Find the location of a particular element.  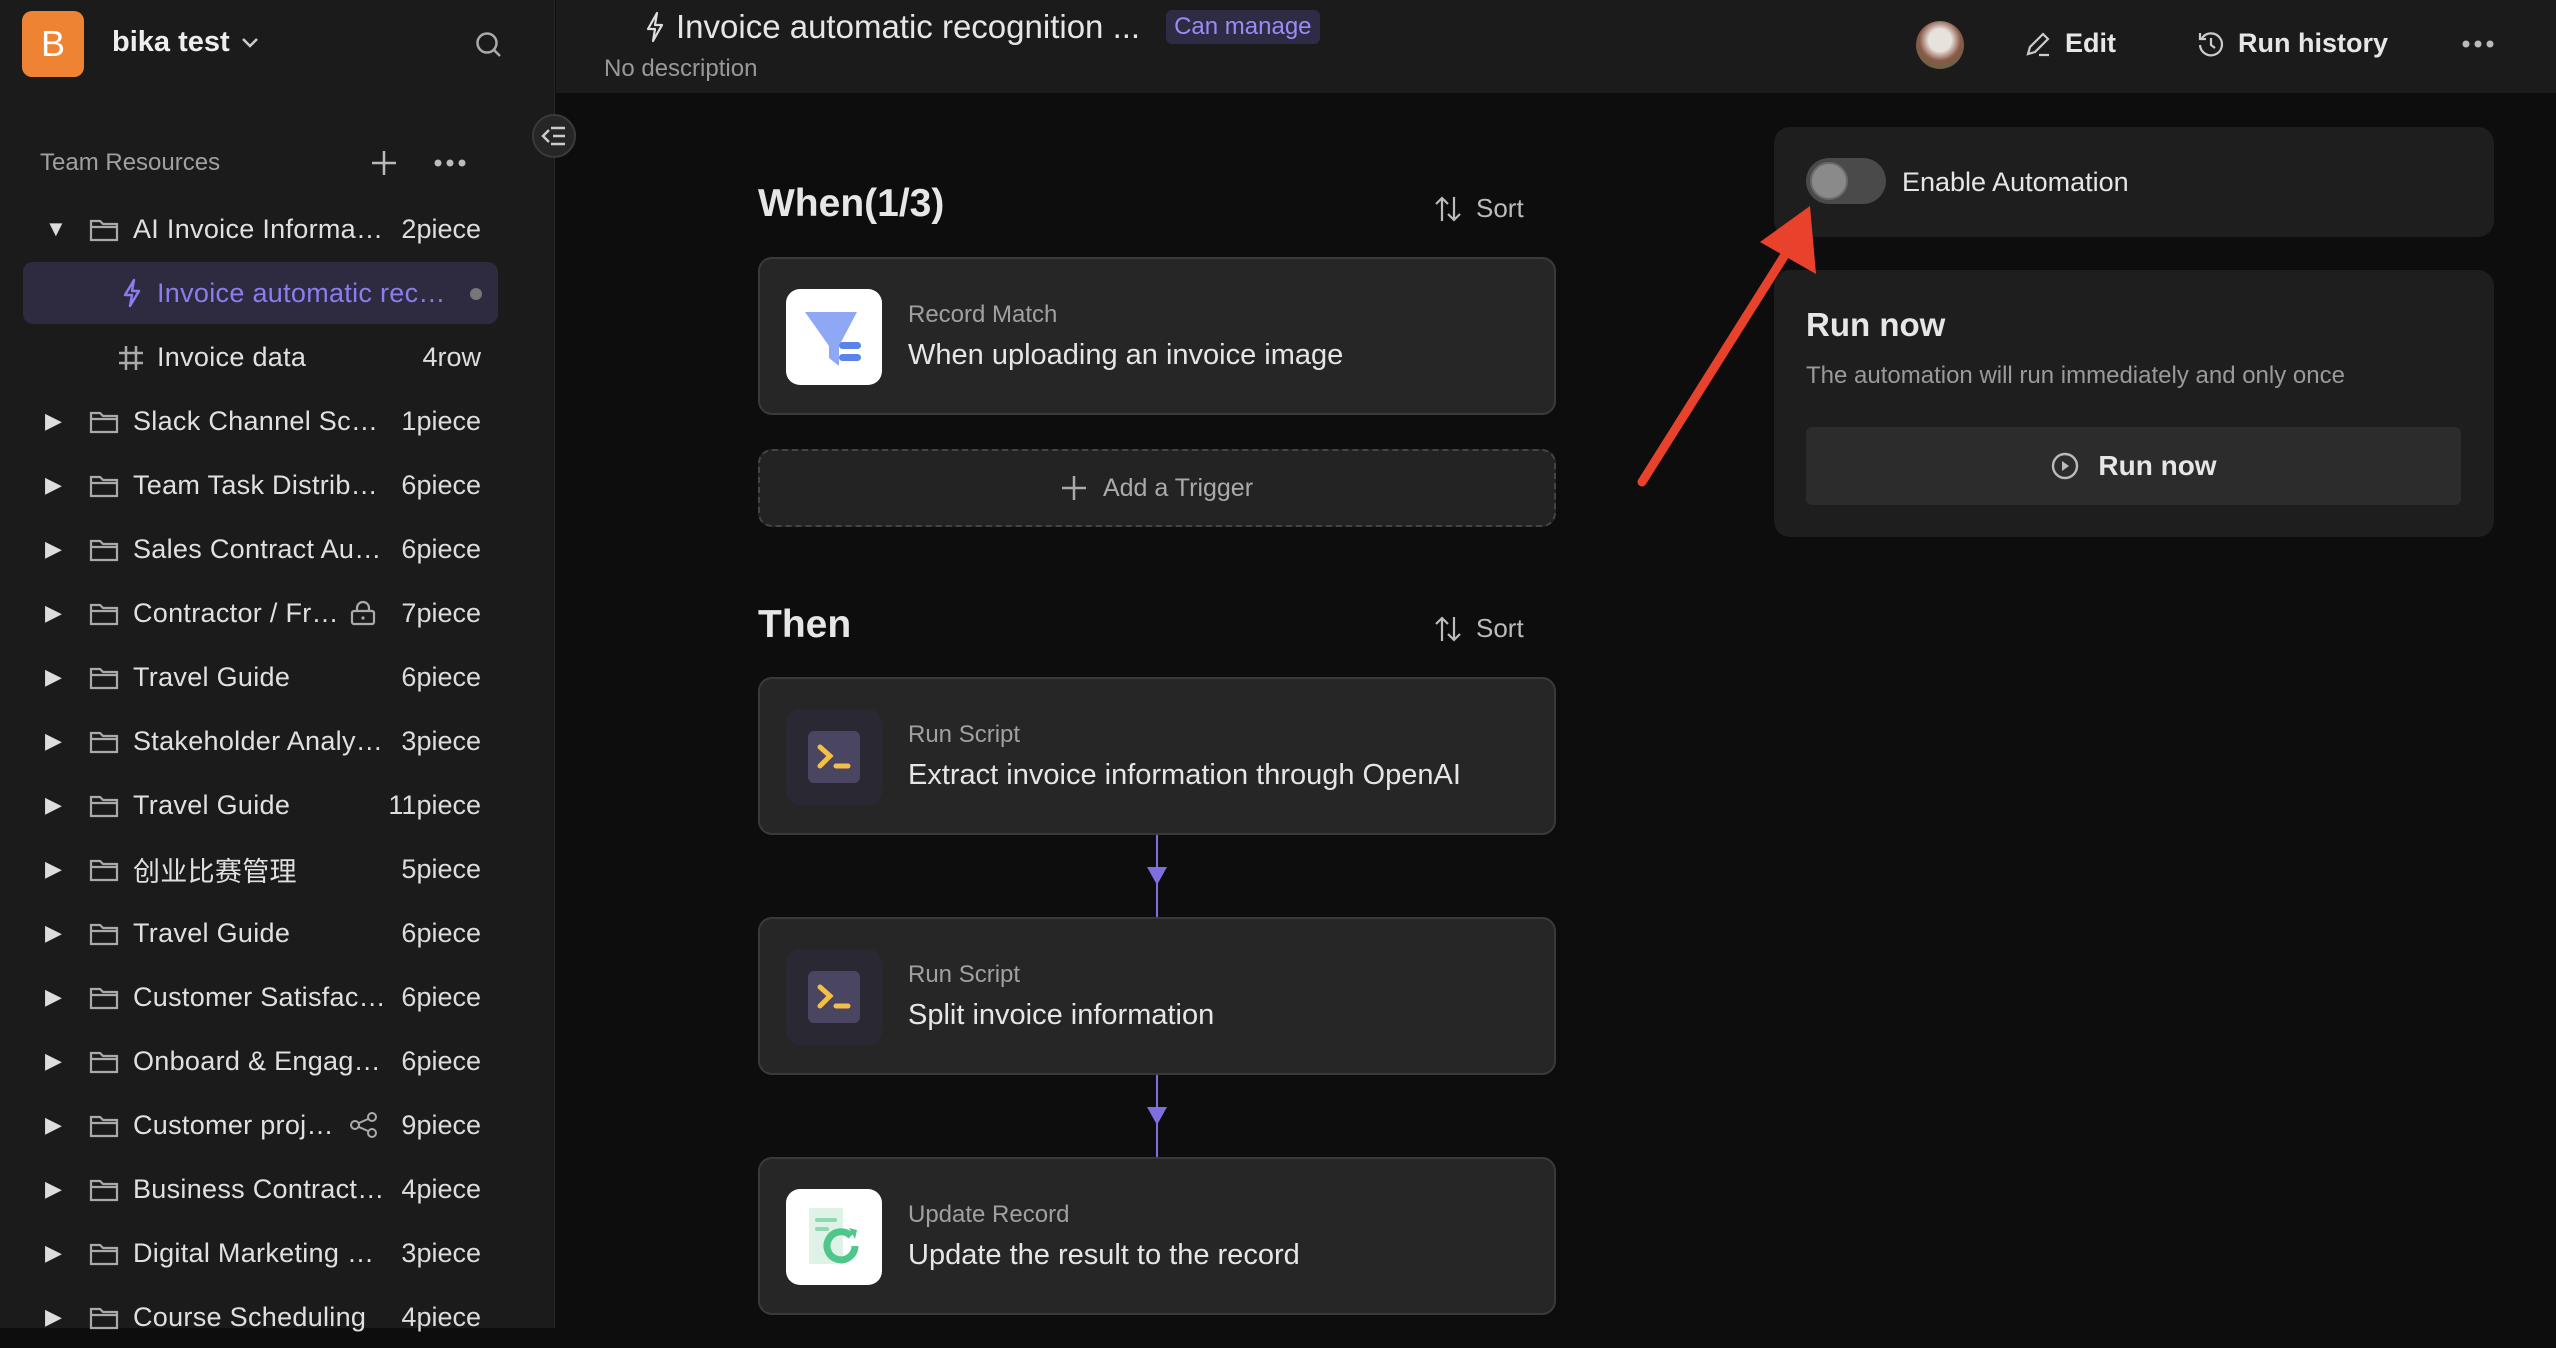

sidebar-item: ▼ AI Invoice Informa… 2piece is located at coordinates (260, 229).